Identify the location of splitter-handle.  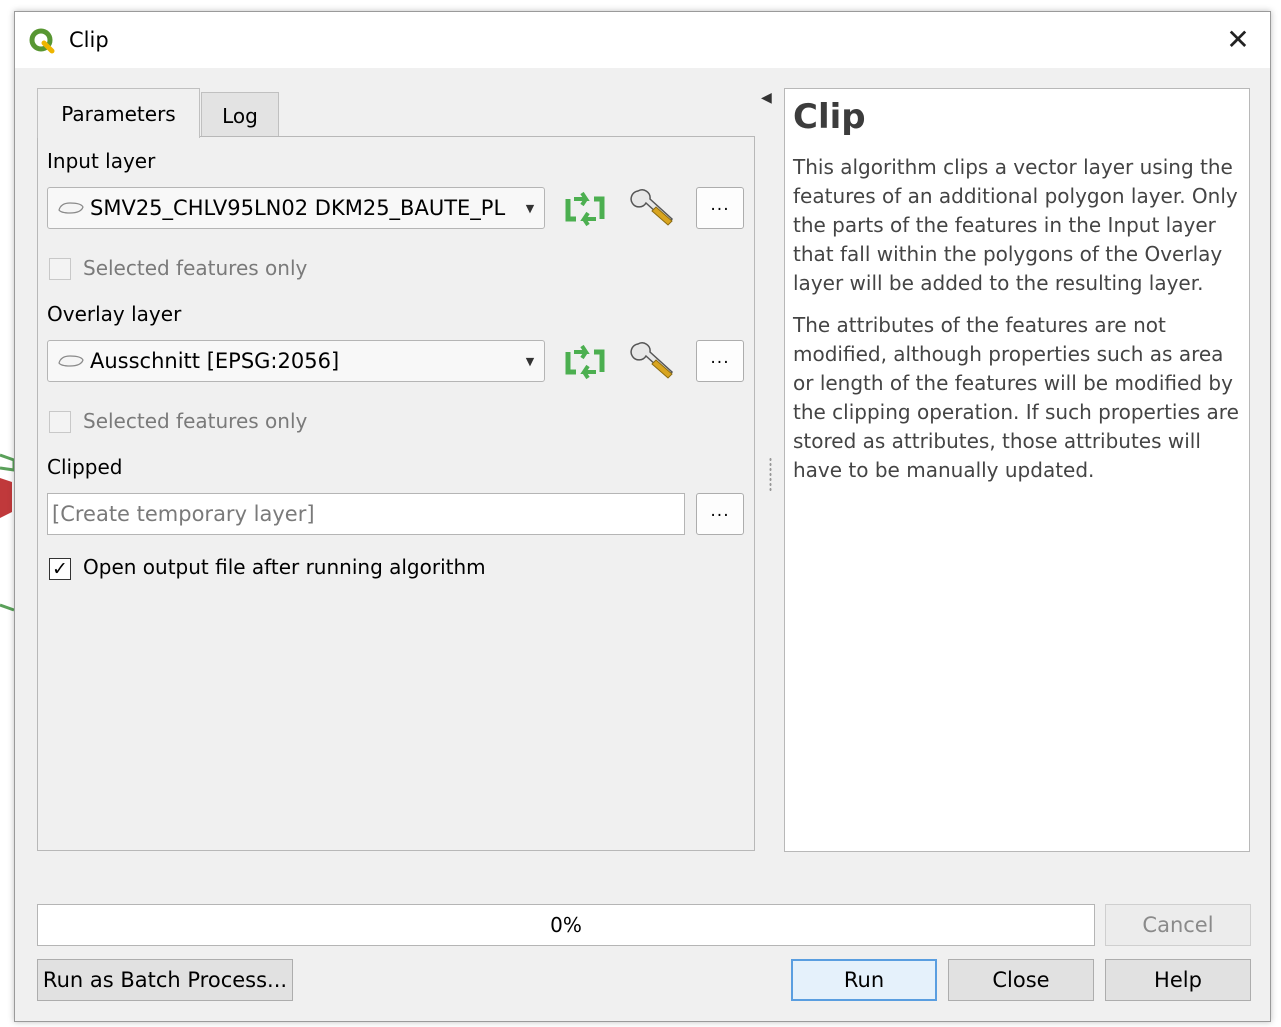
(770, 475).